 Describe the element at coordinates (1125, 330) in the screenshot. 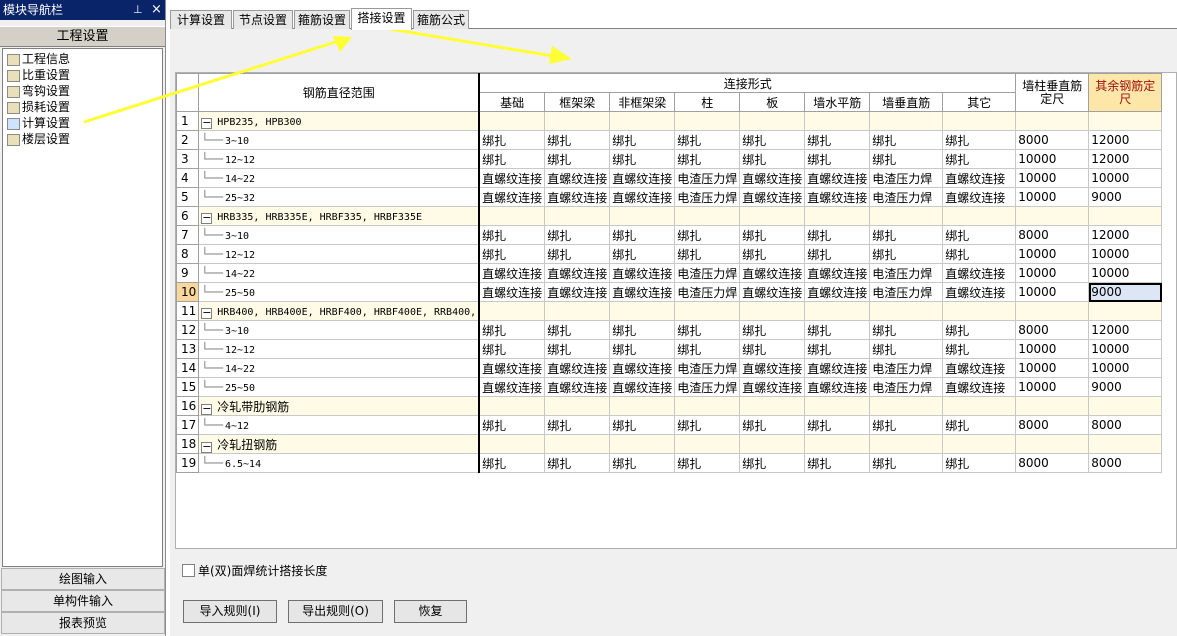

I see `other-length-cell: 12000` at that location.